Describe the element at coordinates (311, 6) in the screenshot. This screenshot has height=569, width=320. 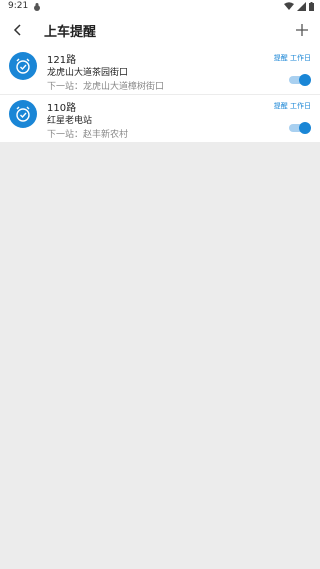
I see `battery-icon` at that location.